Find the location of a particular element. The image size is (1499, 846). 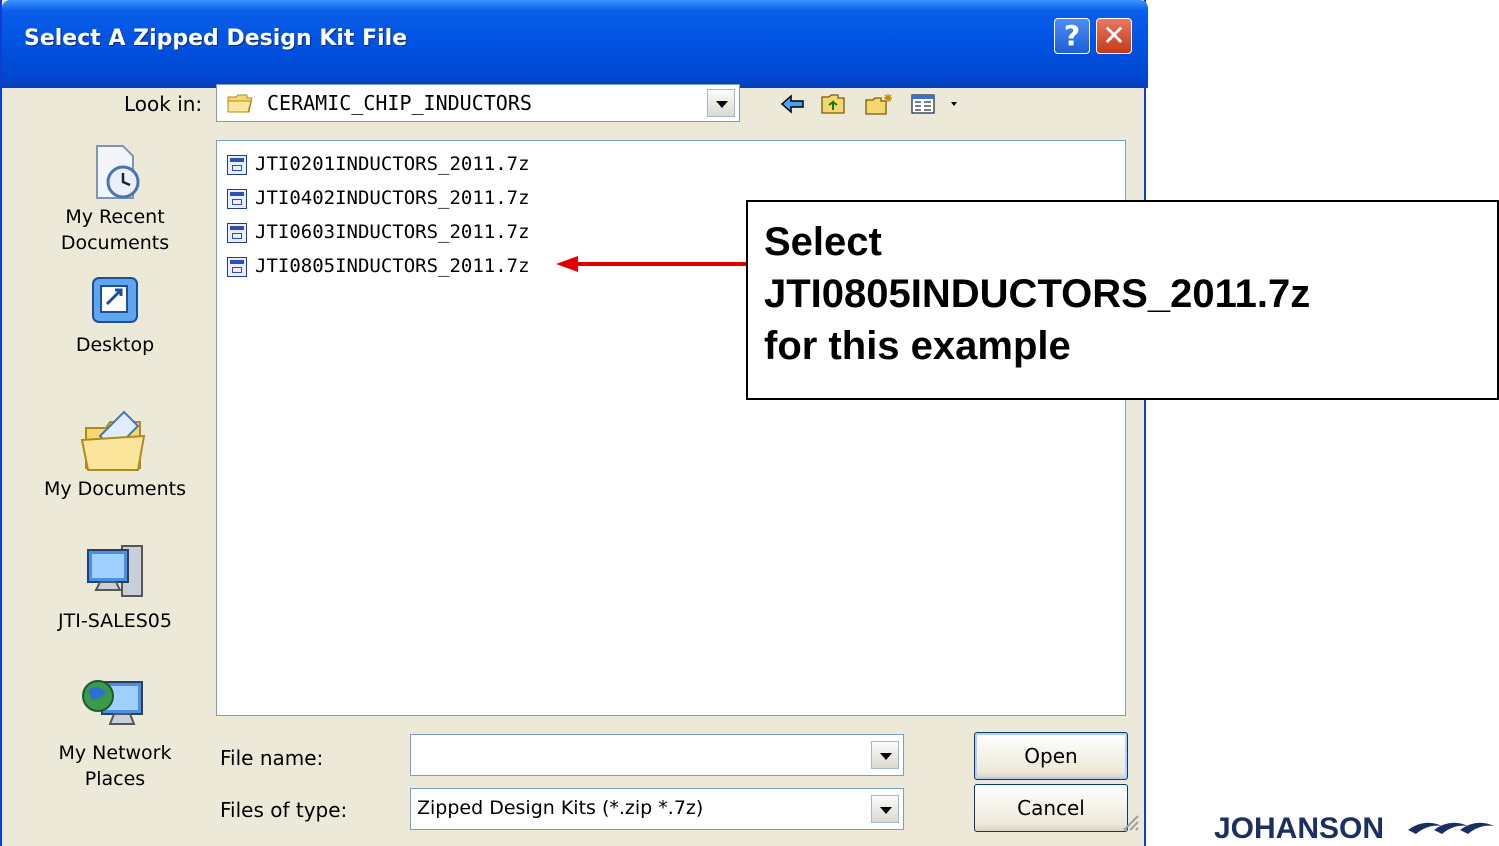

place-my-network-places: My Network Places is located at coordinates (115, 731).